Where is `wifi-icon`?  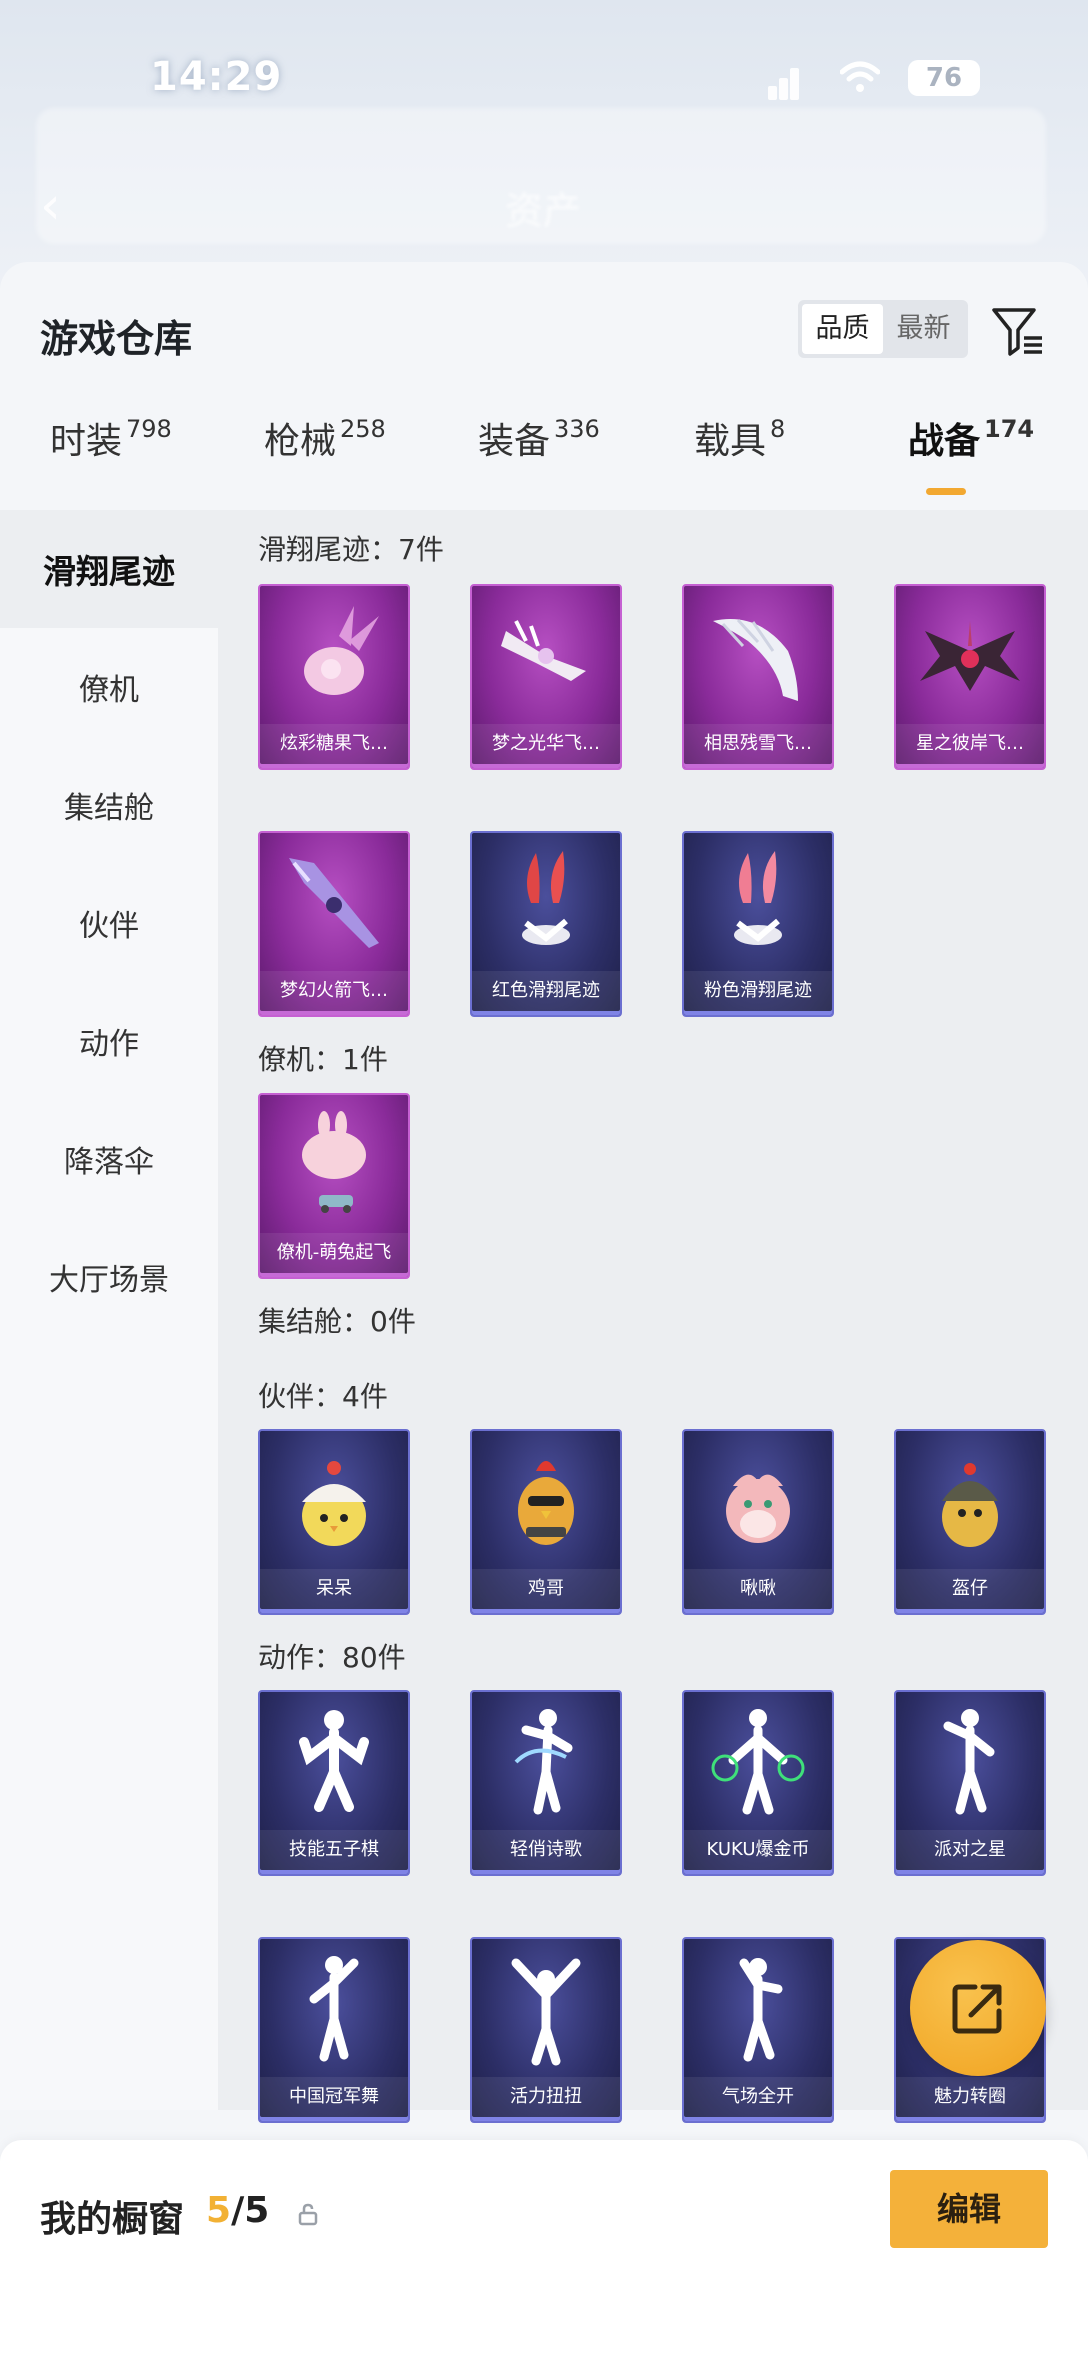
wifi-icon is located at coordinates (860, 81).